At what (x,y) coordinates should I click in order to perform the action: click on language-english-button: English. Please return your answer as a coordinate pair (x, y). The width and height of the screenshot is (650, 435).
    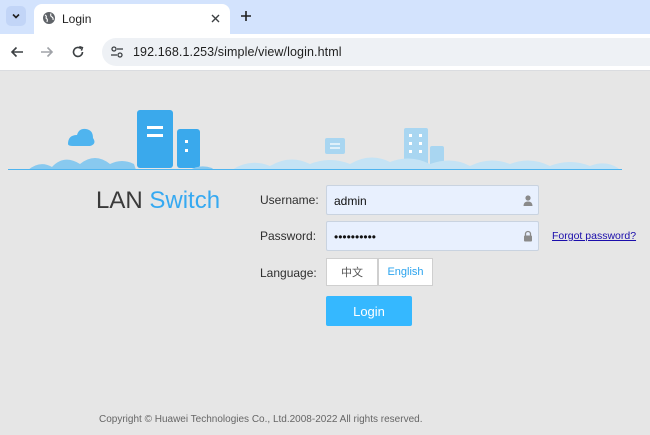
    Looking at the image, I should click on (405, 272).